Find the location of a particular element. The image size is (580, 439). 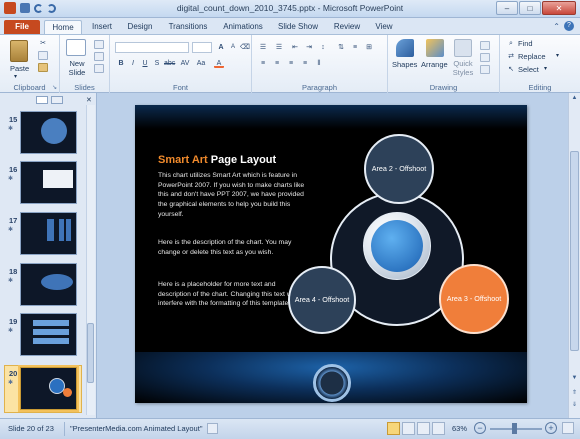

arrange-button: Arrange is located at coordinates (434, 64).